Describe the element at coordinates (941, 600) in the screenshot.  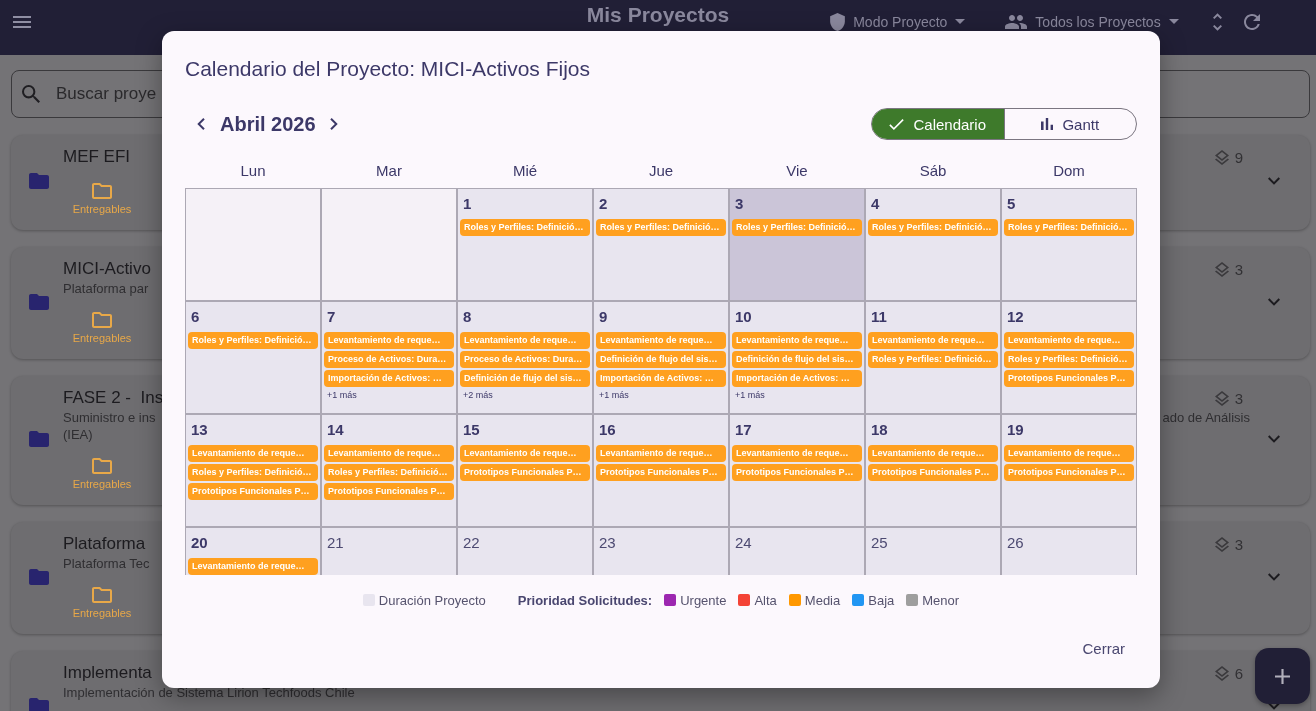
I see `legend-label: Menor` at that location.